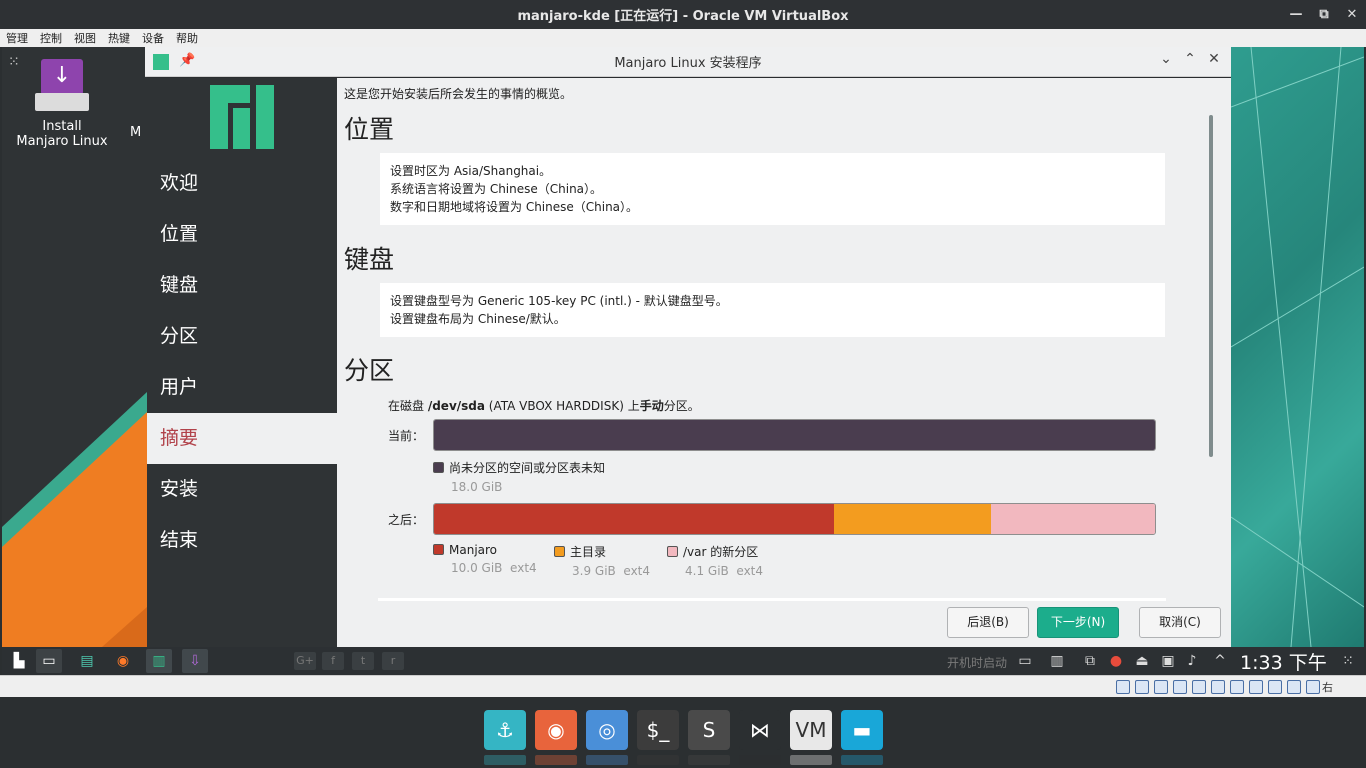 The width and height of the screenshot is (1366, 768). What do you see at coordinates (709, 730) in the screenshot?
I see `sublime-icon: S` at bounding box center [709, 730].